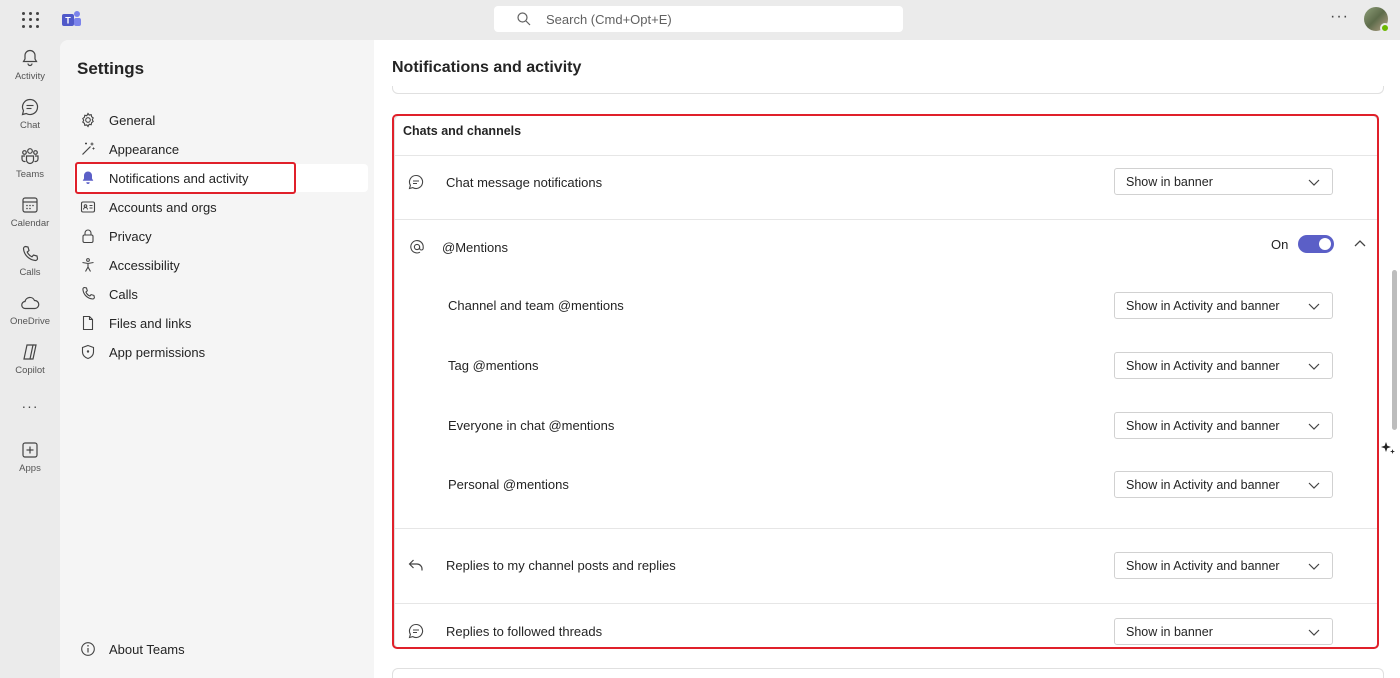 The width and height of the screenshot is (1400, 678). What do you see at coordinates (1223, 425) in the screenshot?
I see `everyone-mentions-dropdown: Show in Activity and banner` at bounding box center [1223, 425].